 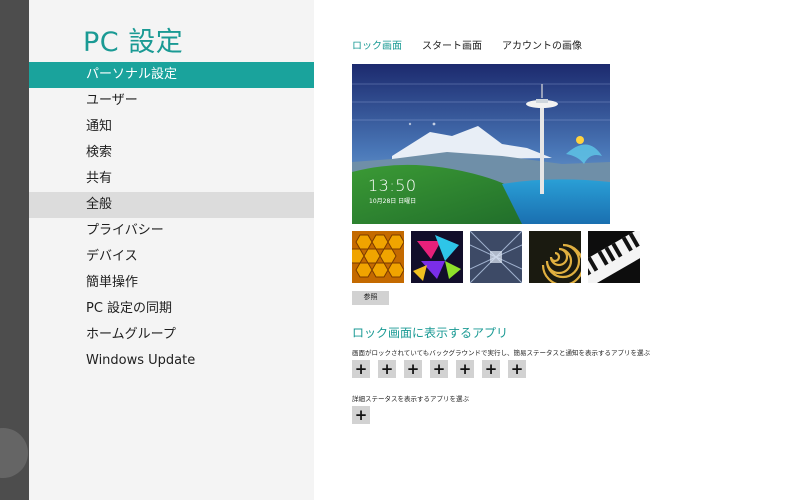 What do you see at coordinates (393, 201) in the screenshot?
I see `lock-screen-date: 10月28日 日曜日` at bounding box center [393, 201].